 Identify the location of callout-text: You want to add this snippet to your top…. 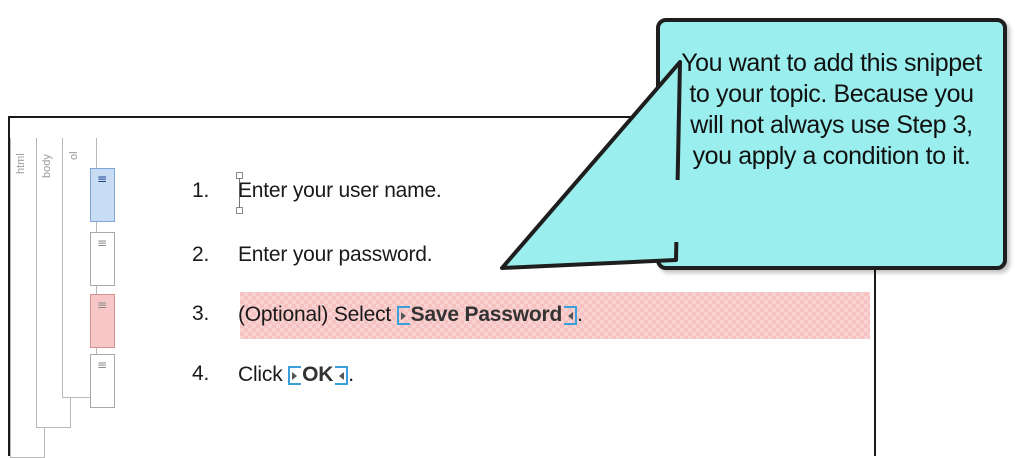
(831, 109).